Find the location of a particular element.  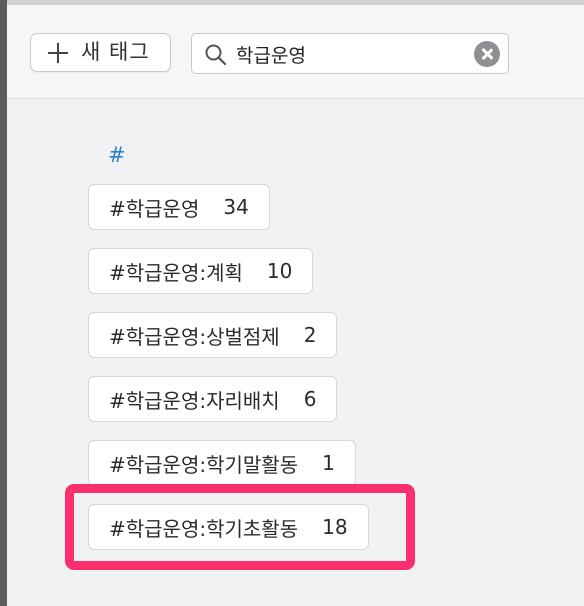

tag-count: 10 is located at coordinates (279, 271).